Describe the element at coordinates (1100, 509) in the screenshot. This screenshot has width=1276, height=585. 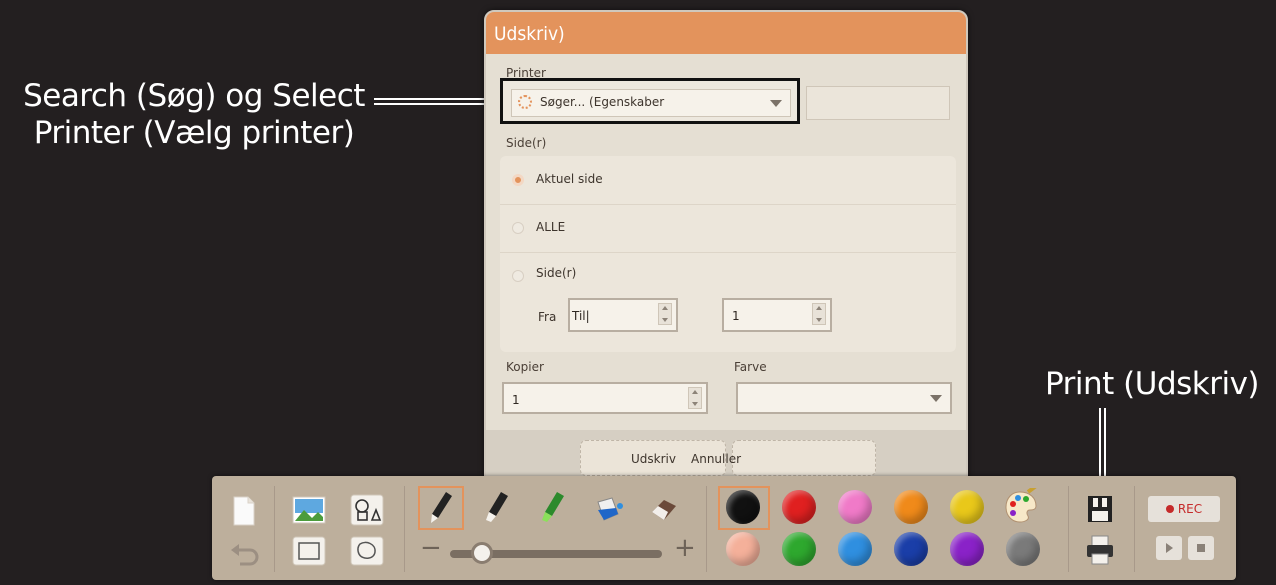
I see `save-icon` at that location.